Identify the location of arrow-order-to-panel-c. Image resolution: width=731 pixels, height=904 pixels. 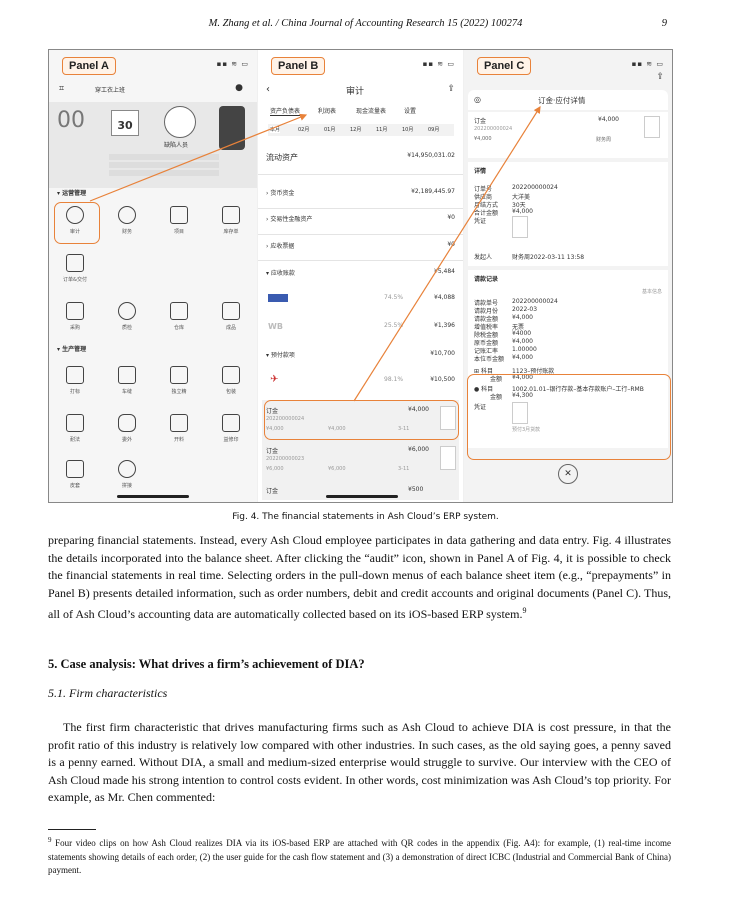
(447, 253).